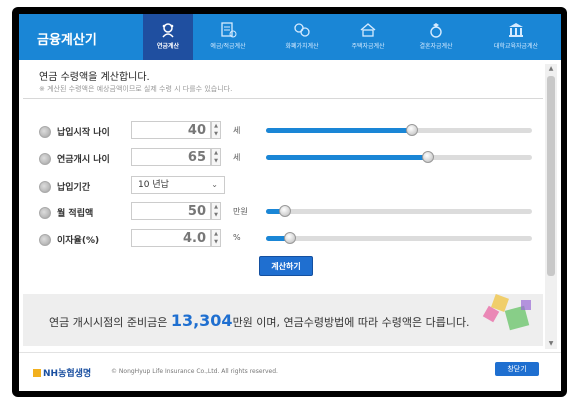 This screenshot has width=580, height=404. Describe the element at coordinates (399, 238) in the screenshot. I see `rate-slider` at that location.